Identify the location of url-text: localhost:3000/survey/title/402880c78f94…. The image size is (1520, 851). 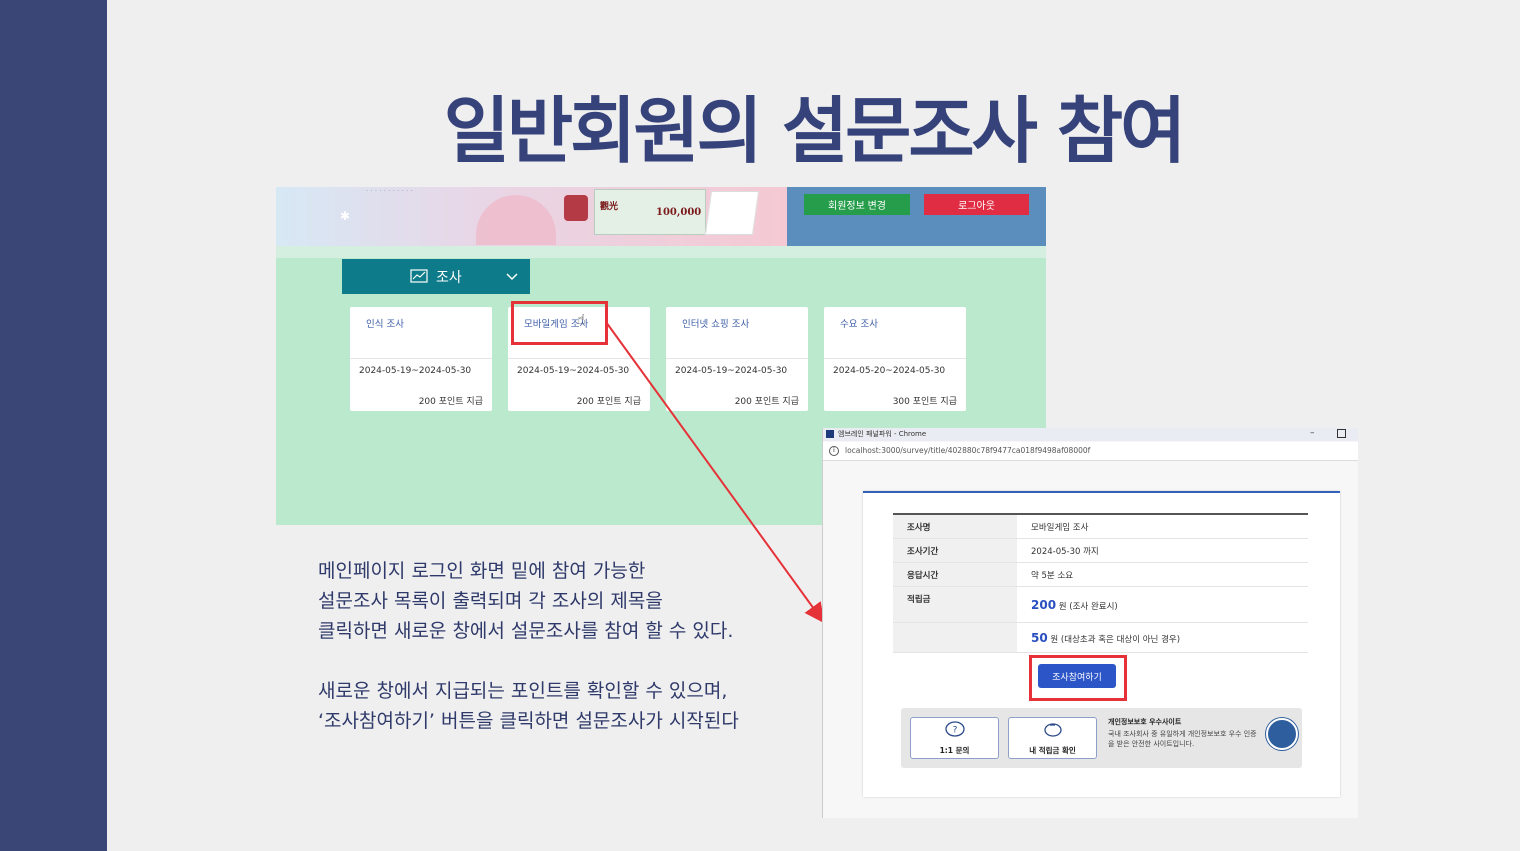
(967, 450).